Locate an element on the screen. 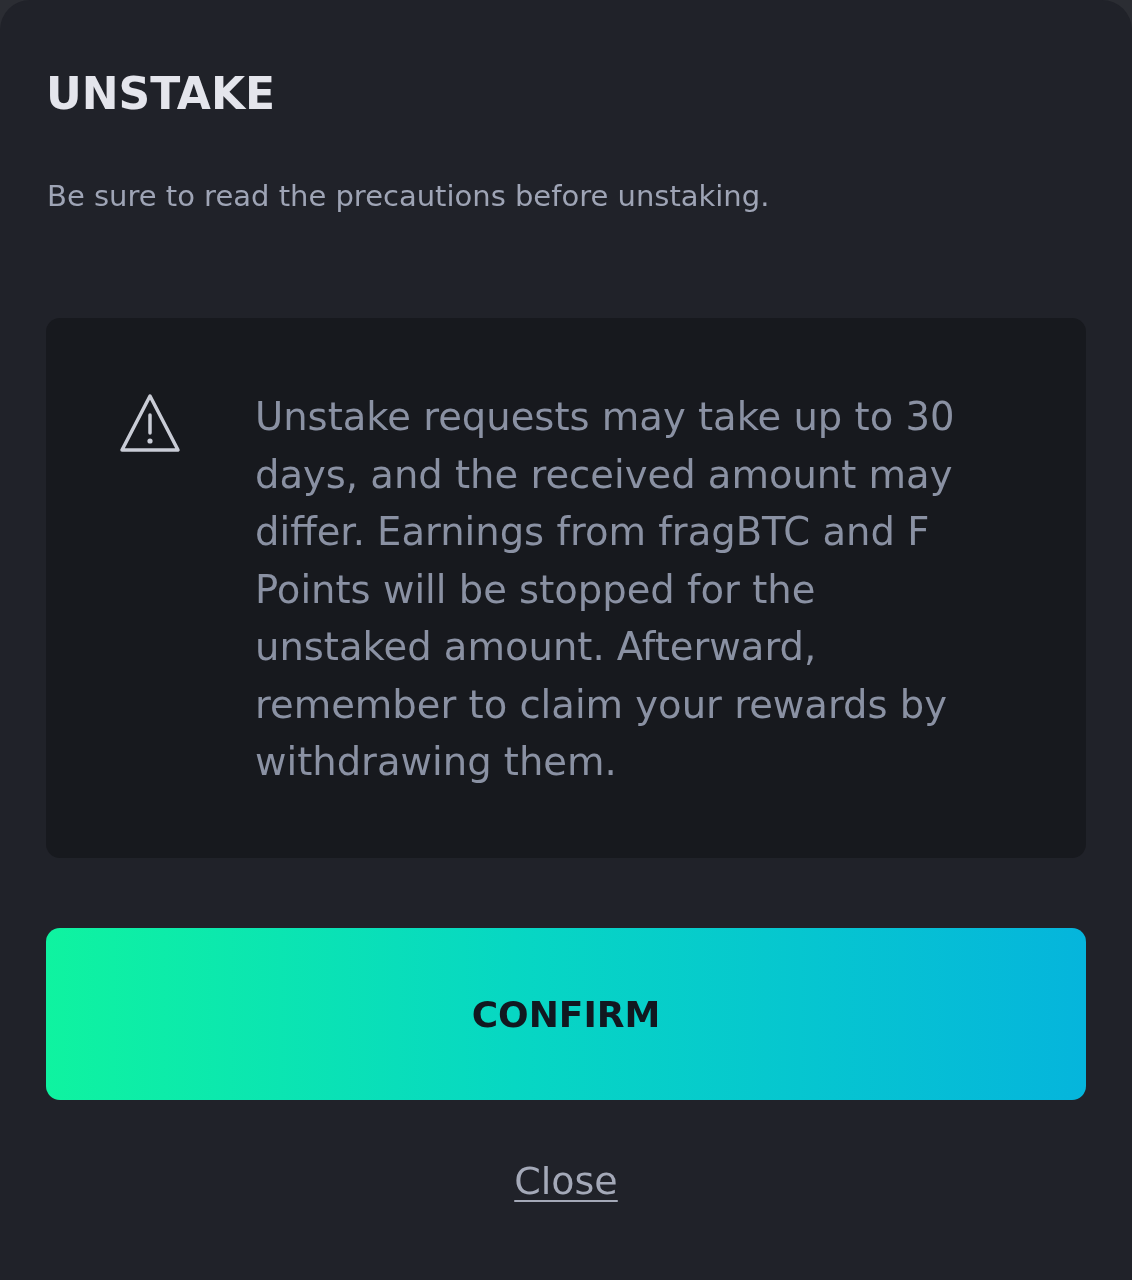  confirm-button: CONFIRM is located at coordinates (566, 1014).